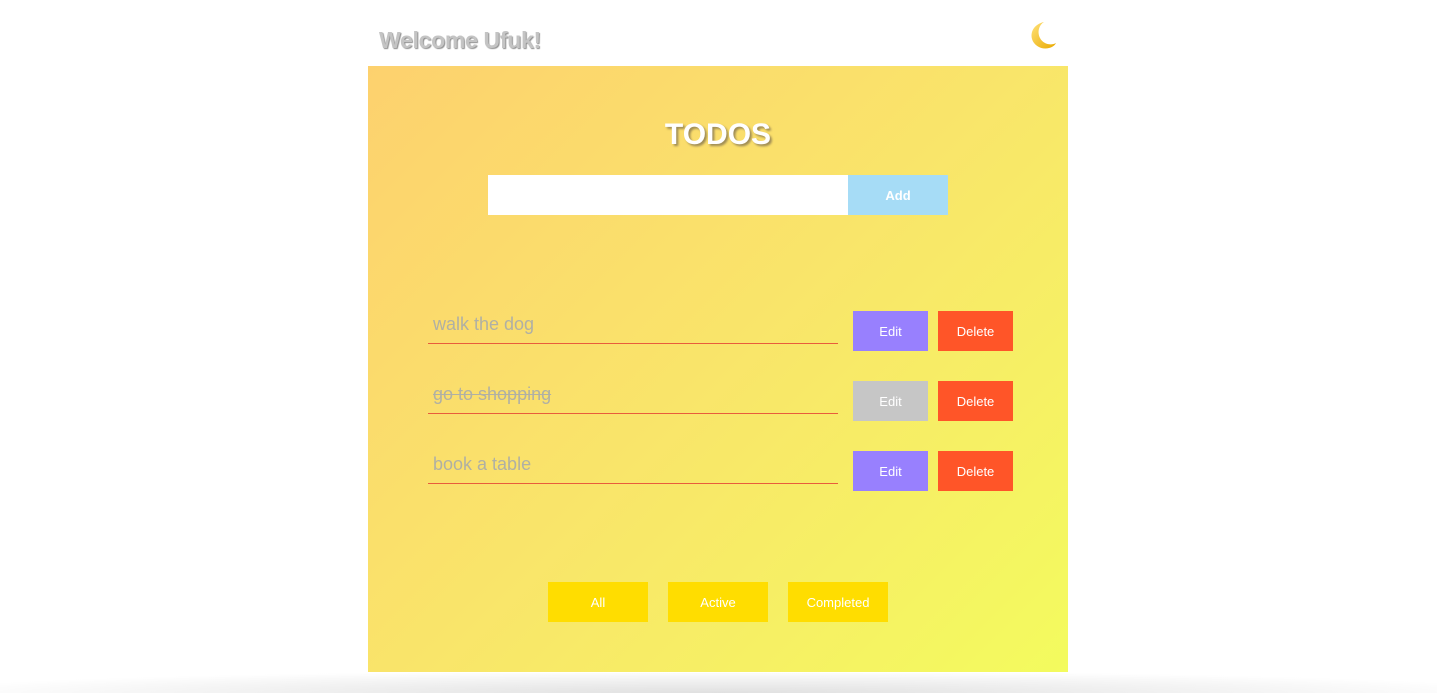  I want to click on todo-item: book a table Edit Delete, so click(720, 471).